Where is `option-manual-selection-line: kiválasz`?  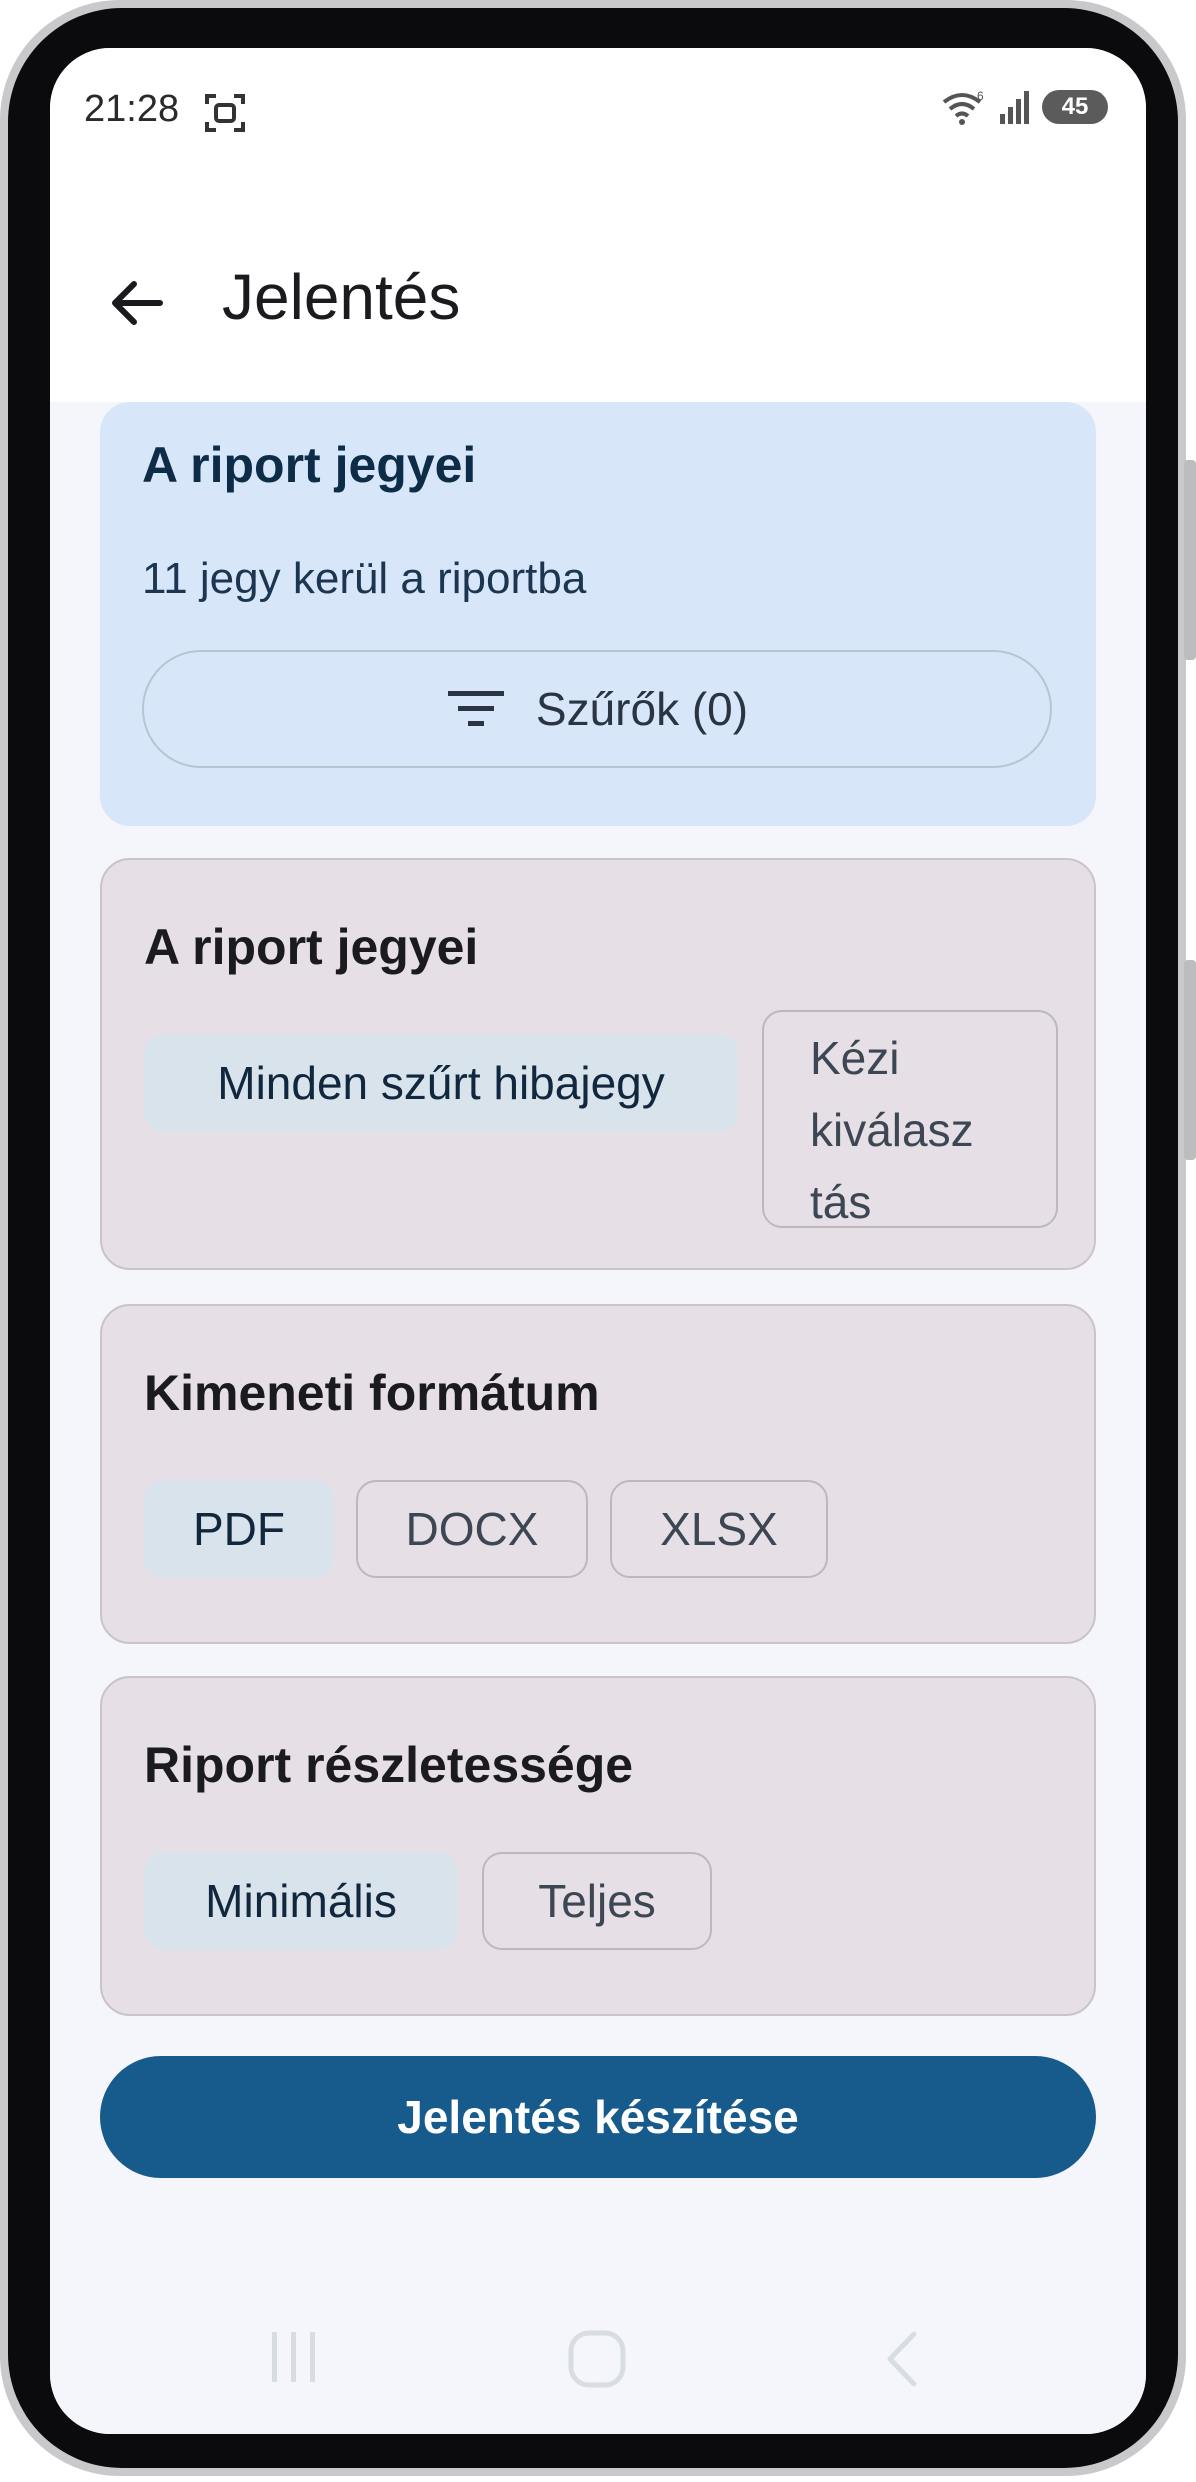 option-manual-selection-line: kiválasz is located at coordinates (892, 1130).